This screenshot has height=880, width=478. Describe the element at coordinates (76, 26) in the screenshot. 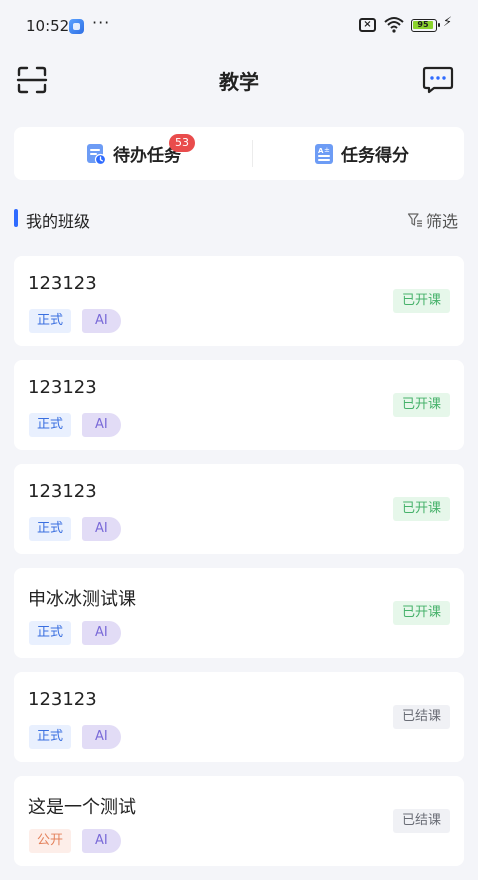

I see `app-notification-icon` at that location.